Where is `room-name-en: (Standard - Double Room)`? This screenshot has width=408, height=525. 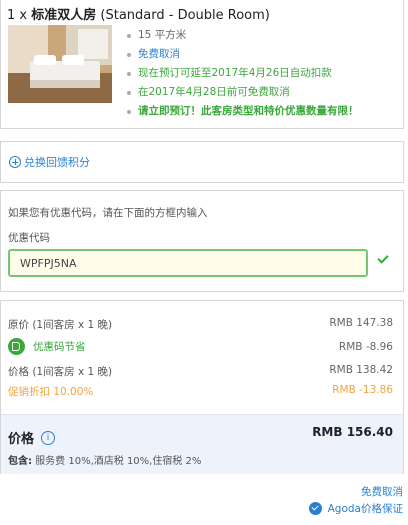 room-name-en: (Standard - Double Room) is located at coordinates (185, 15).